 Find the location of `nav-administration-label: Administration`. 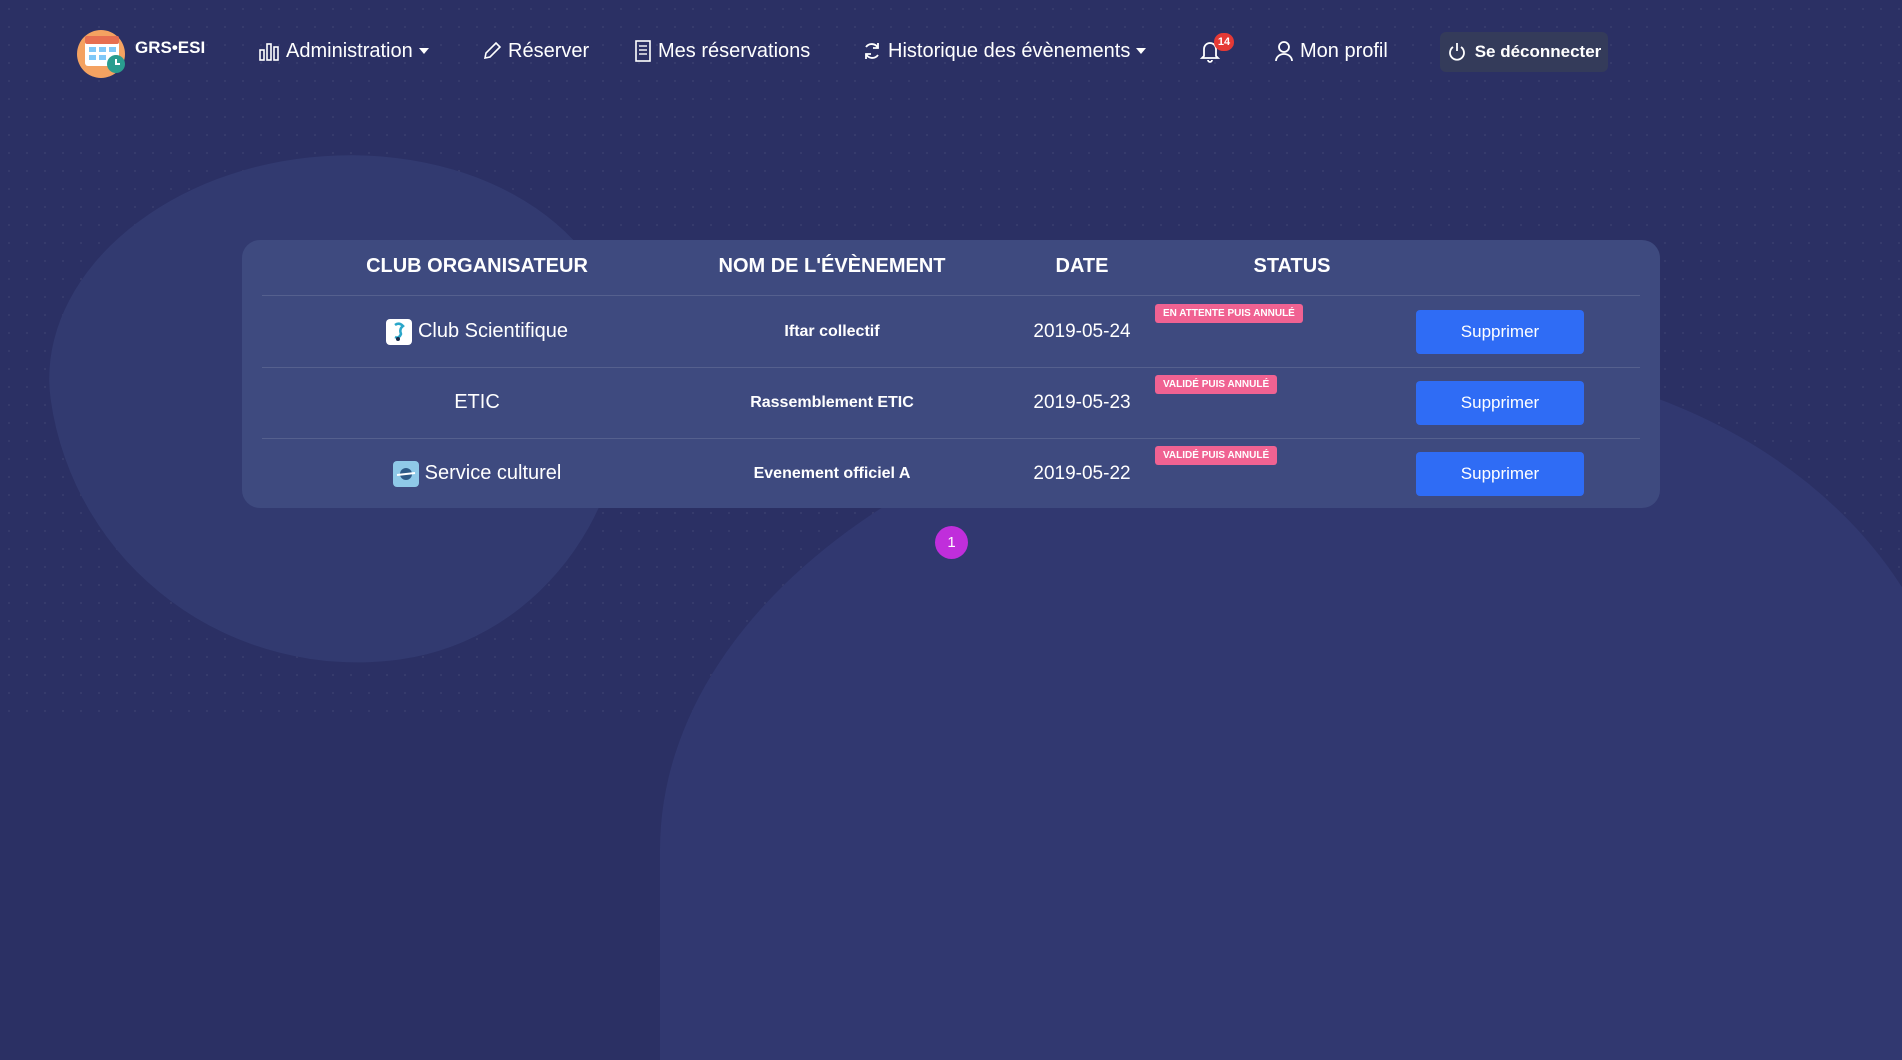

nav-administration-label: Administration is located at coordinates (349, 50).